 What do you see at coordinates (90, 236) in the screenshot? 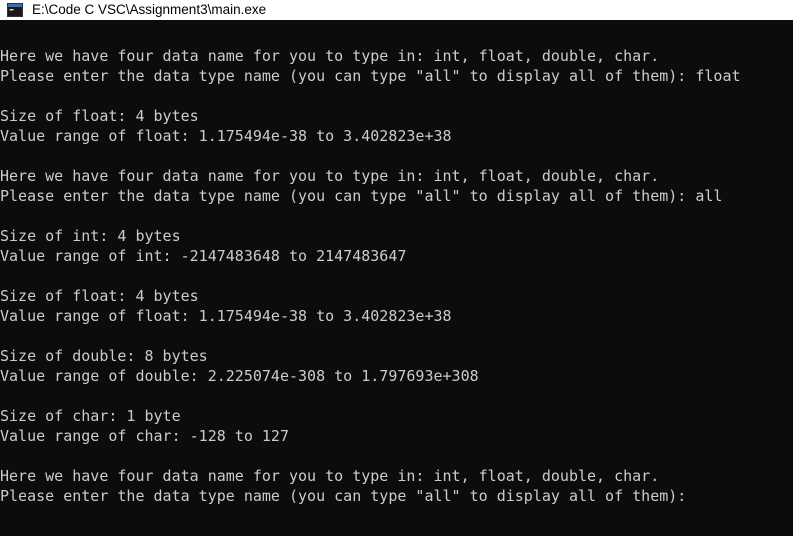
I see `console-line: Size of int: 4 bytes` at bounding box center [90, 236].